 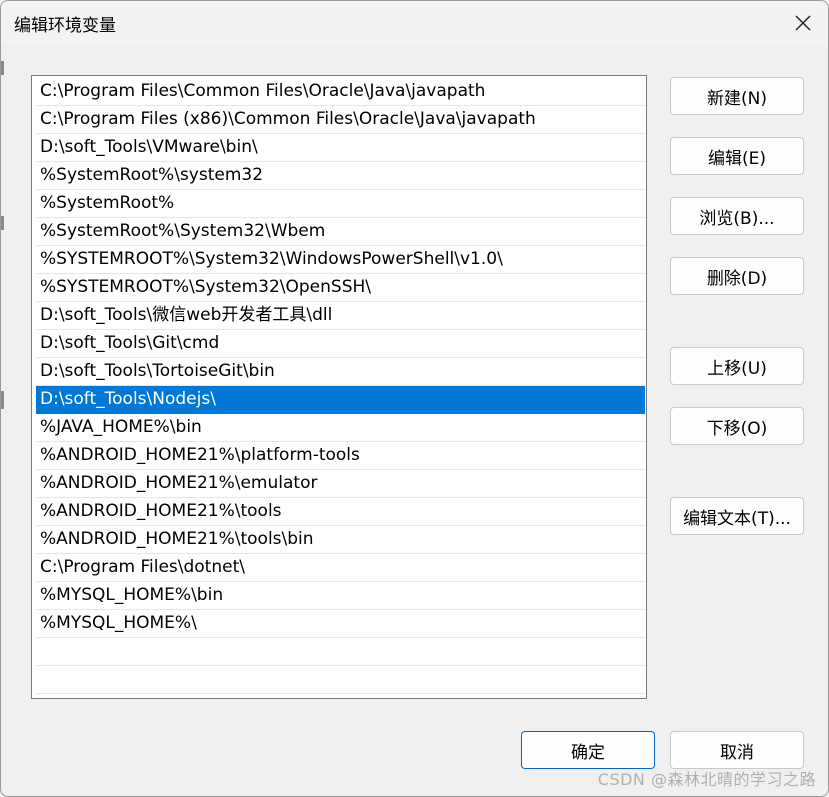 What do you see at coordinates (340, 540) in the screenshot?
I see `list-item: %ANDROID_HOME21%\tools\bin` at bounding box center [340, 540].